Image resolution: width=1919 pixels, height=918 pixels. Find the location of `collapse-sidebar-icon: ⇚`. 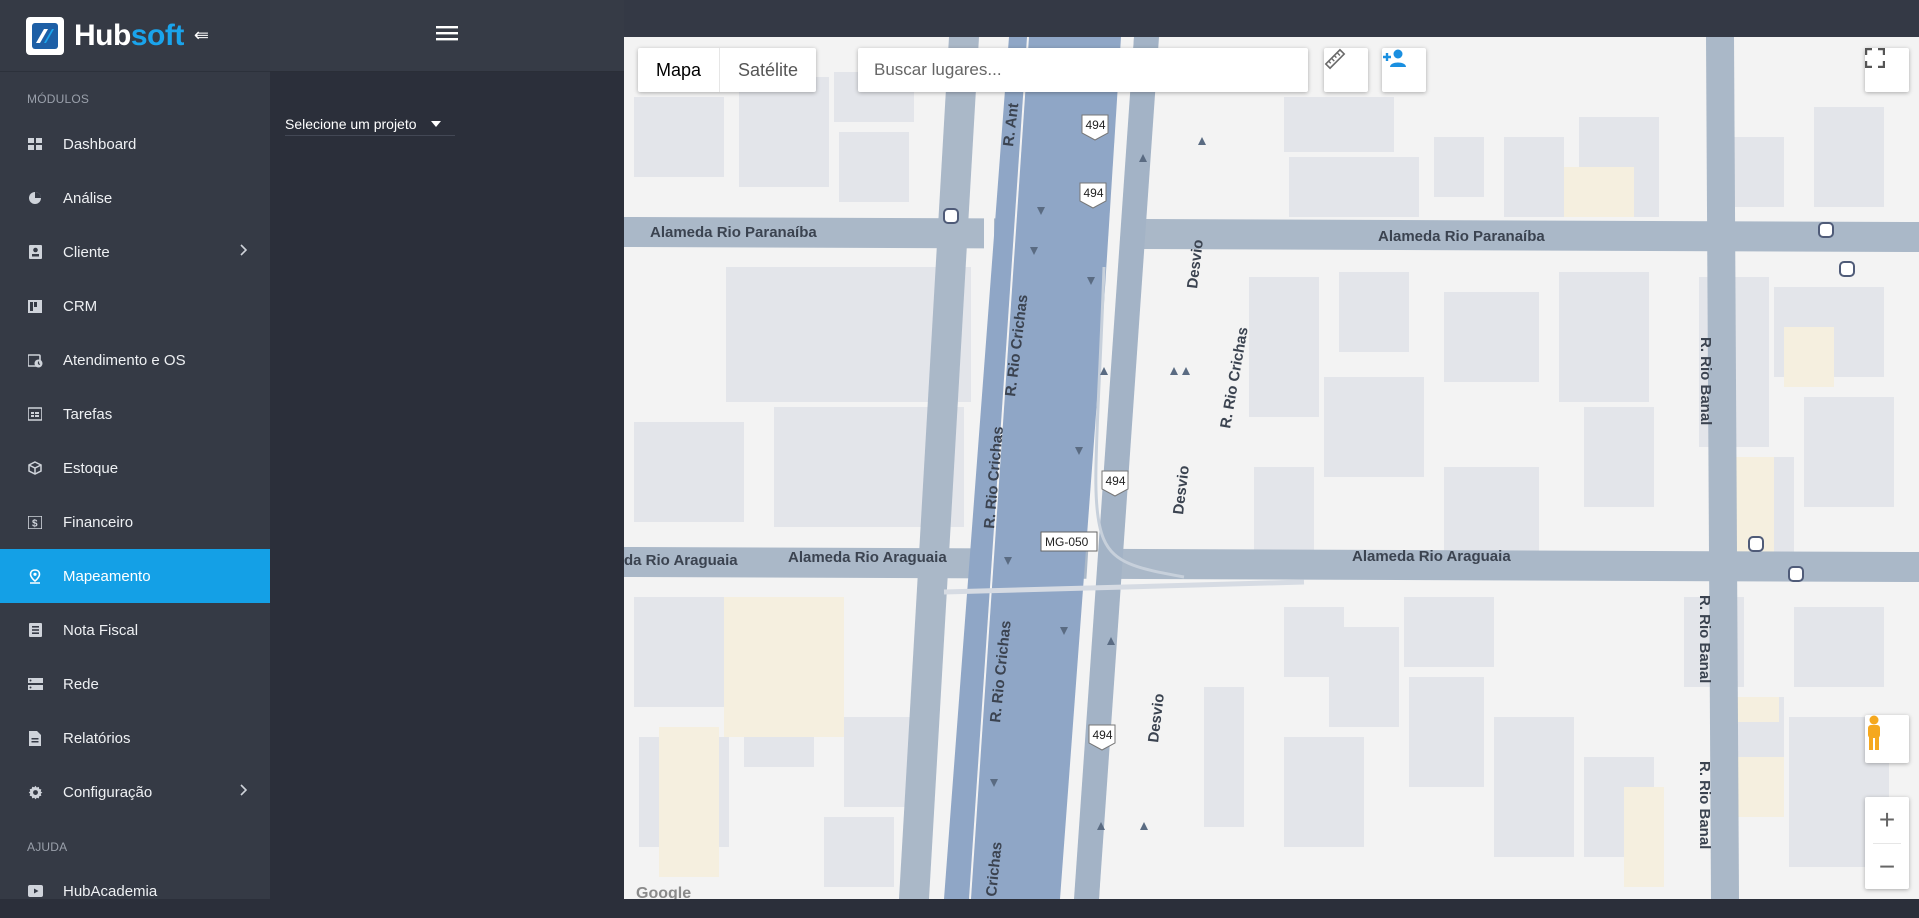

collapse-sidebar-icon: ⇚ is located at coordinates (201, 35).